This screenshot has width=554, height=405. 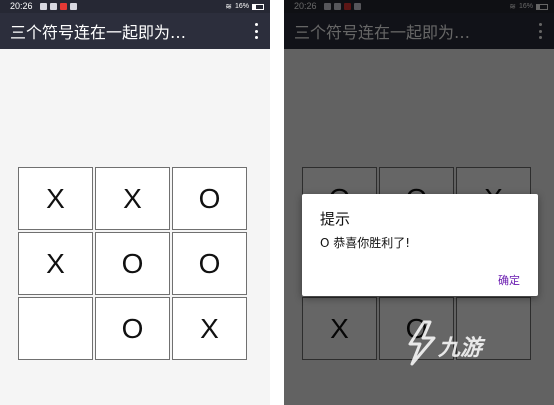 I want to click on dialog-message: O 恭喜你胜利了!, so click(x=365, y=243).